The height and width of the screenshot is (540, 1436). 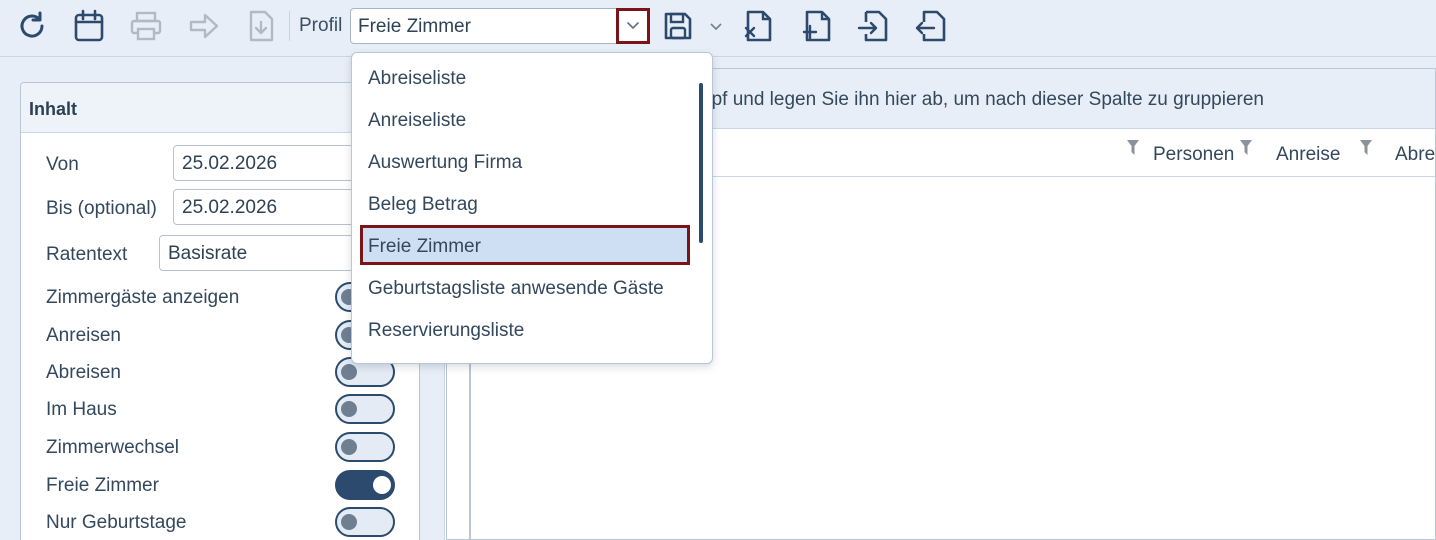 I want to click on toggle-label: Abreisen, so click(x=83, y=372).